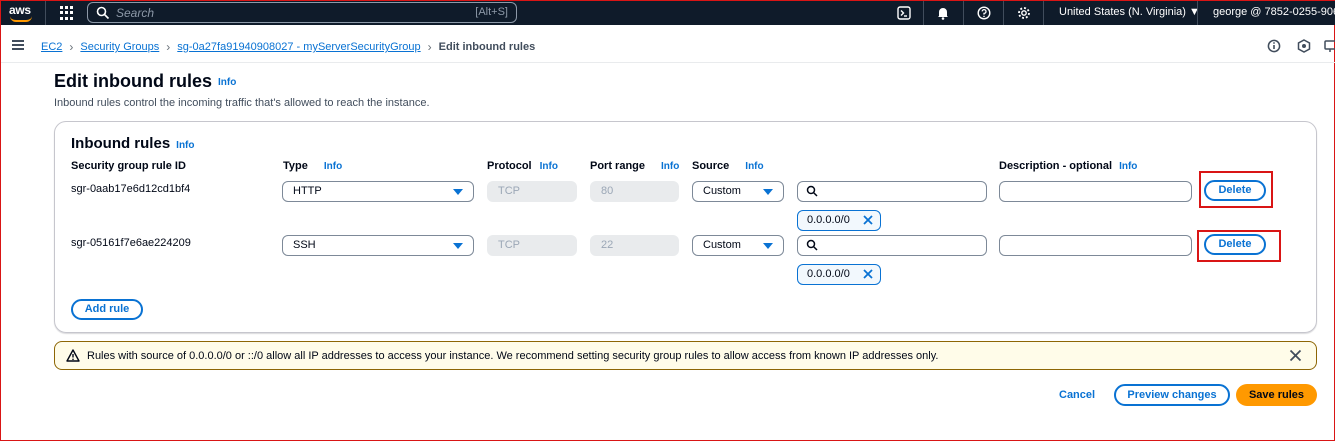 The width and height of the screenshot is (1335, 441). What do you see at coordinates (378, 191) in the screenshot?
I see `type-select: HTTP` at bounding box center [378, 191].